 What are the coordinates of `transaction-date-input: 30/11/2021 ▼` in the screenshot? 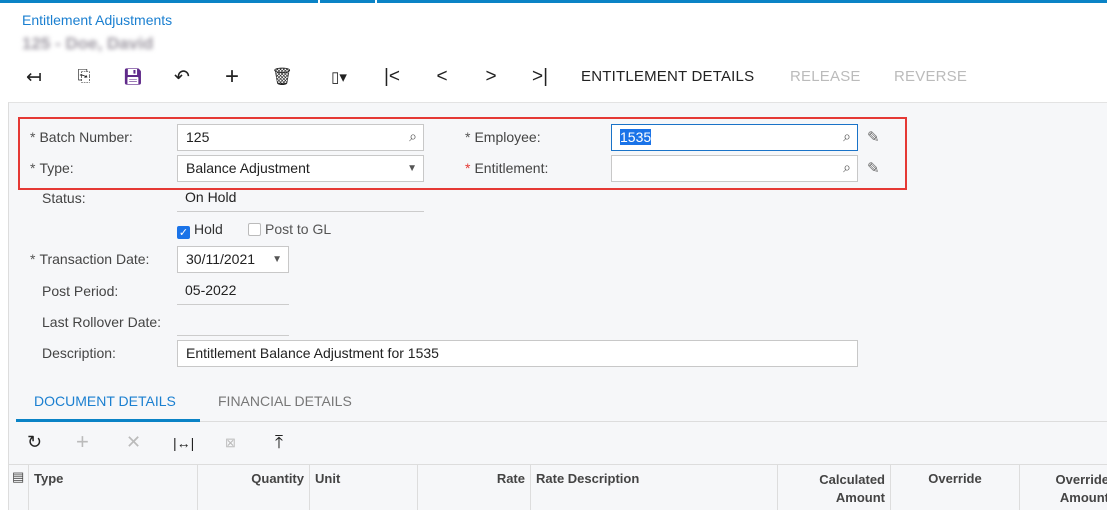 It's located at (233, 259).